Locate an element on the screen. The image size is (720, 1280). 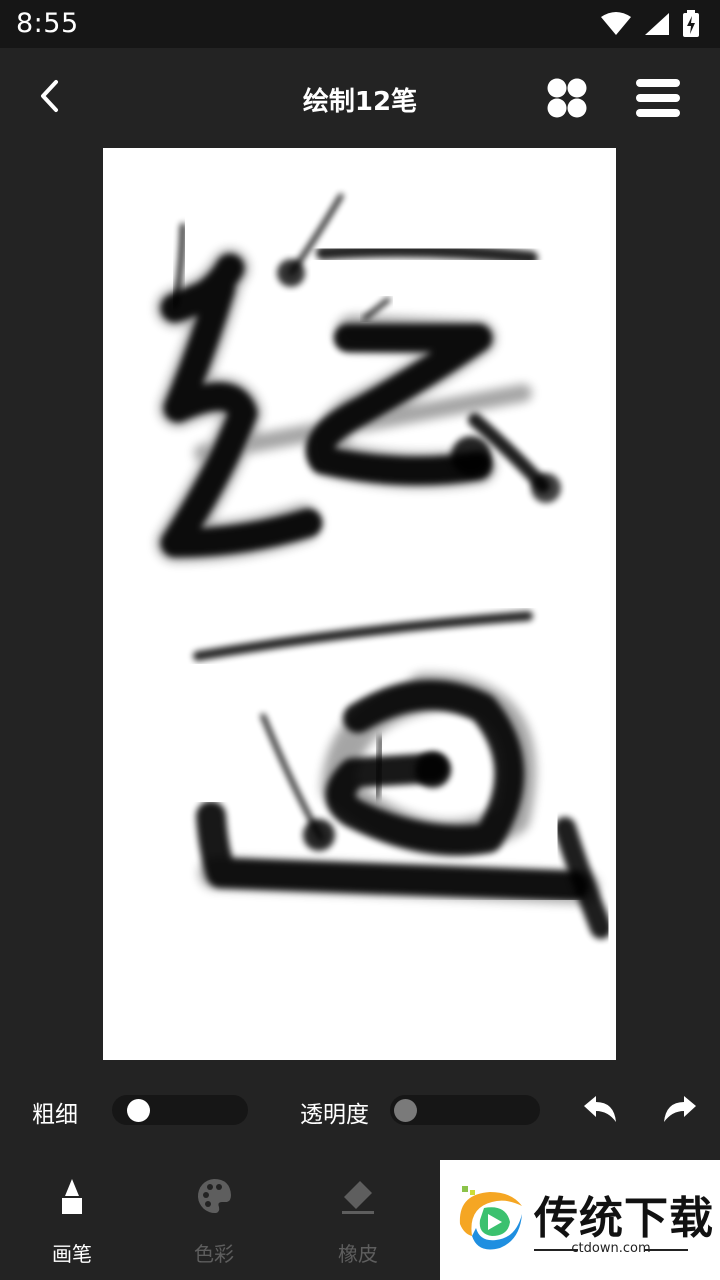
tab-color-label: 色彩 is located at coordinates (214, 1254).